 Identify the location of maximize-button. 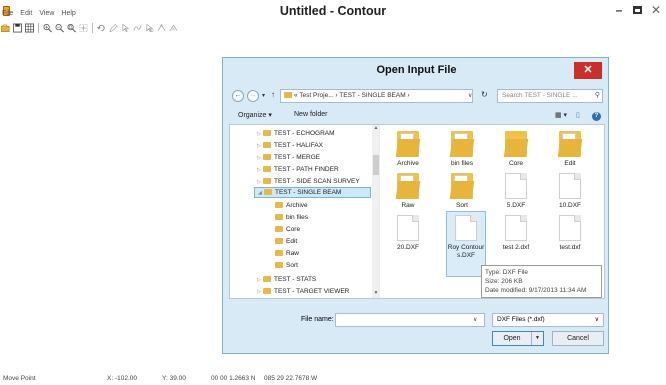
(637, 10).